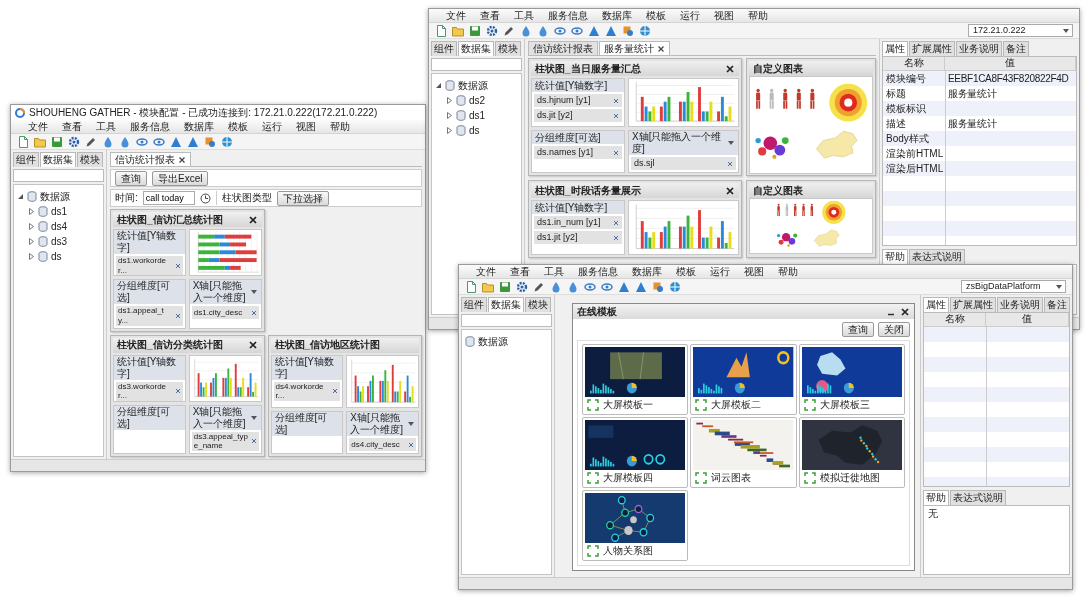 This screenshot has width=1087, height=602. What do you see at coordinates (302, 198) in the screenshot?
I see `dropdown-button: 下拉选择` at bounding box center [302, 198].